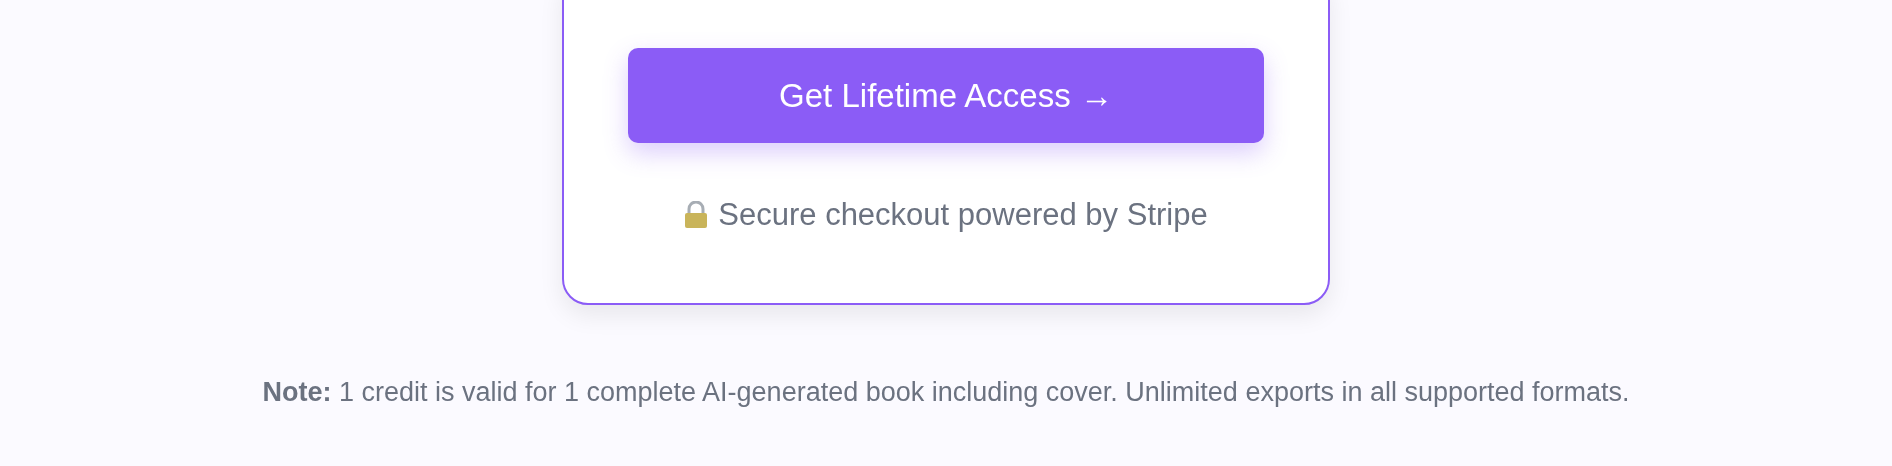  Describe the element at coordinates (696, 215) in the screenshot. I see `padlock-icon` at that location.